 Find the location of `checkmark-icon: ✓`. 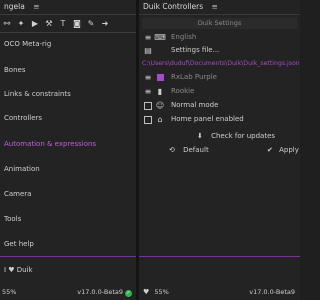

checkmark-icon: ✓ is located at coordinates (128, 293).